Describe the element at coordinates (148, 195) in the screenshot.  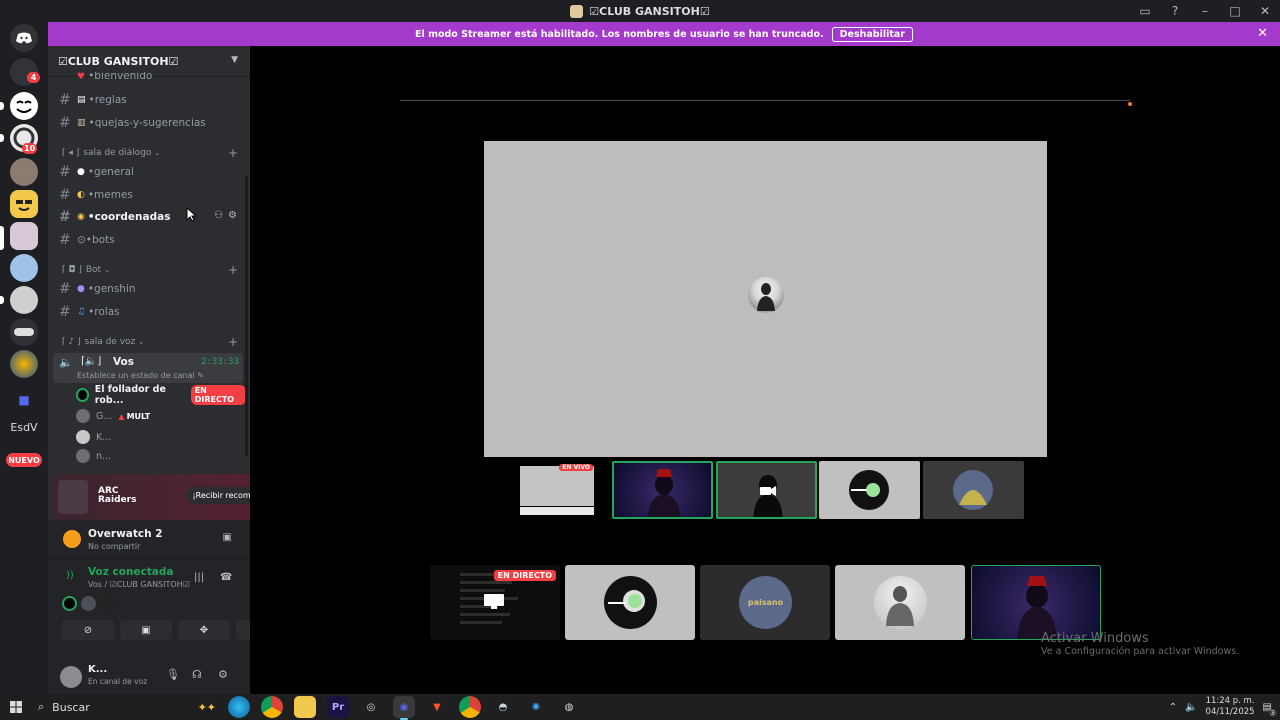
I see `channel-memes: # ◐ •memes` at that location.